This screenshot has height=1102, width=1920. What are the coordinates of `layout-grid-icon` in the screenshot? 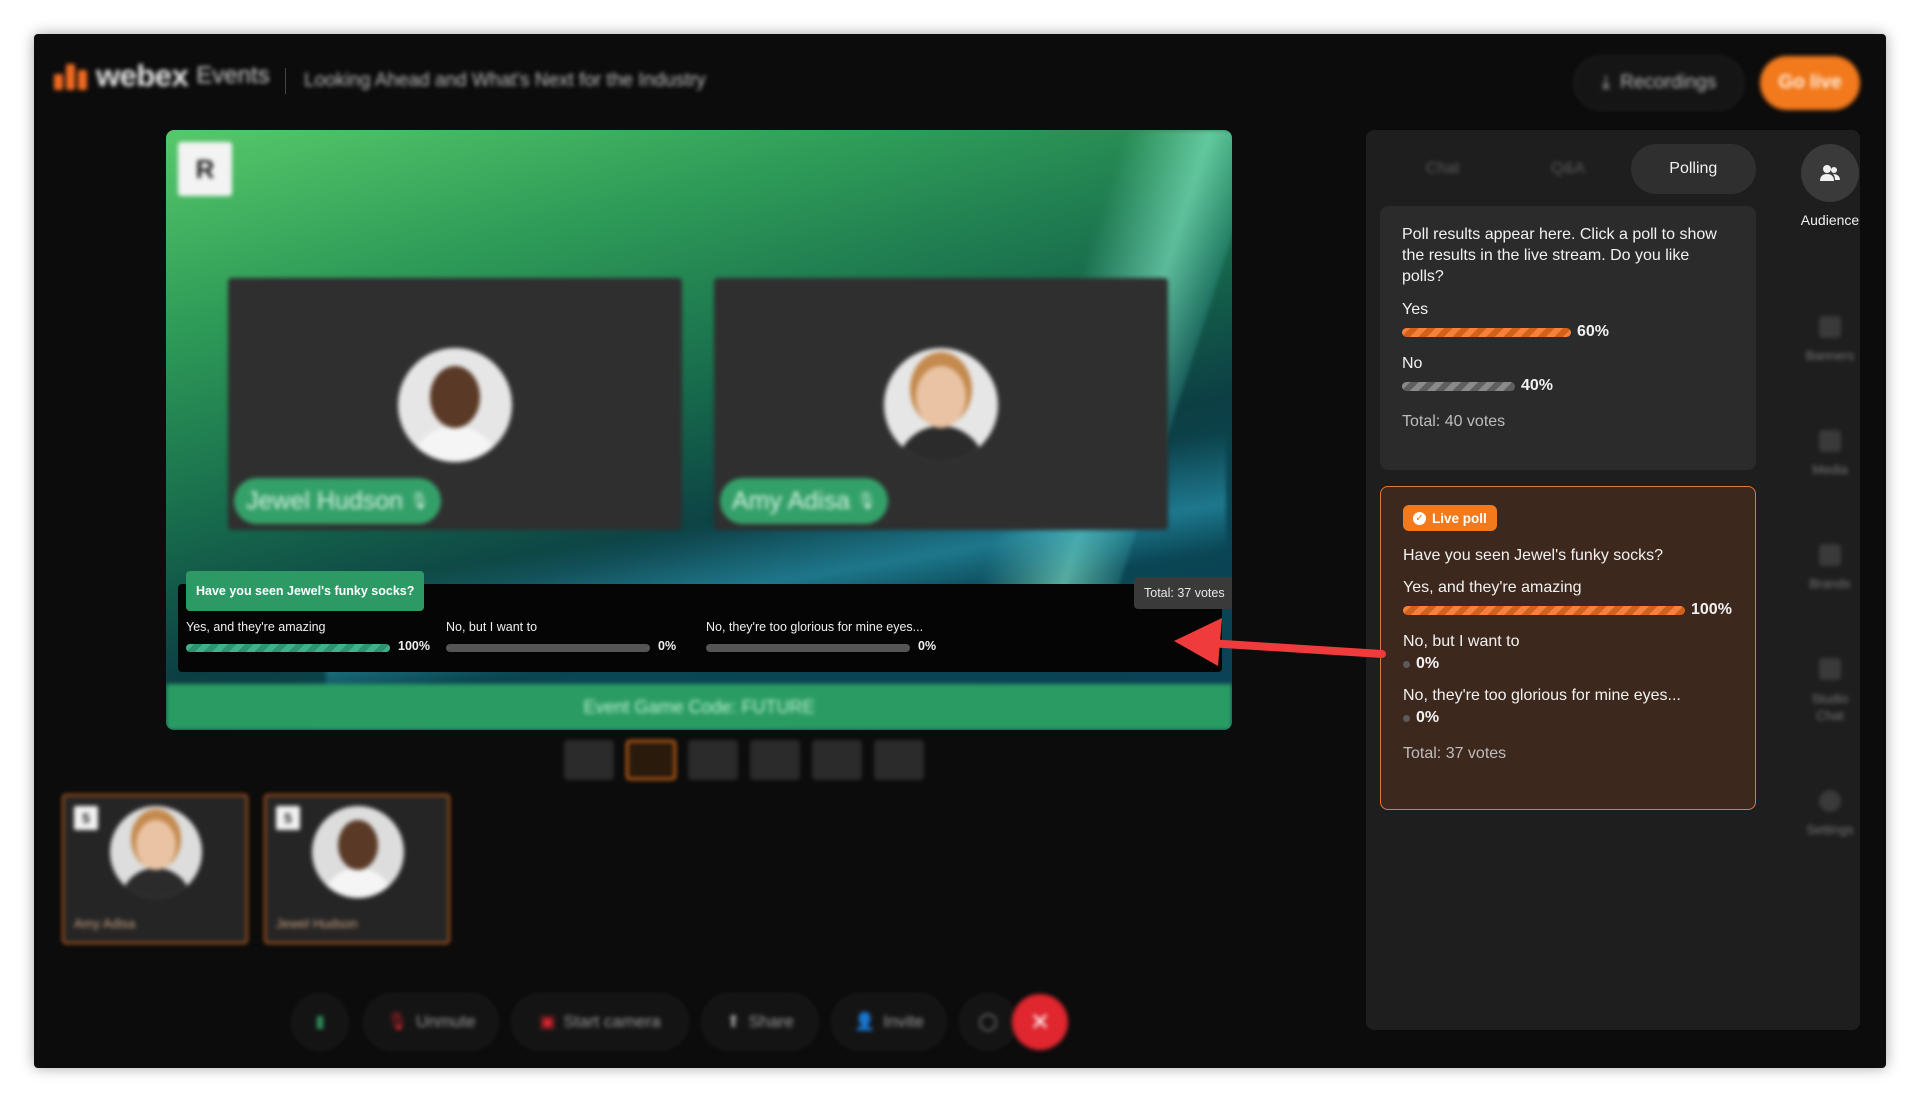 It's located at (713, 760).